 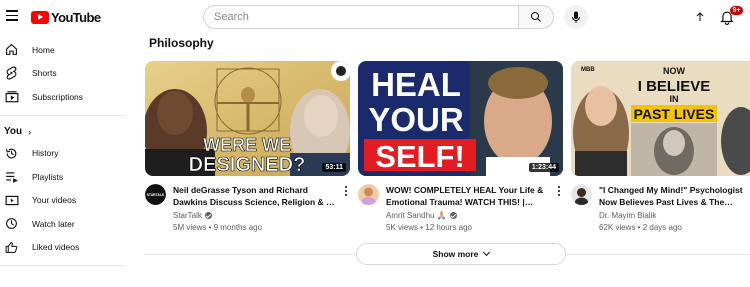 I want to click on youtube-logo: YouTube, so click(x=66, y=17).